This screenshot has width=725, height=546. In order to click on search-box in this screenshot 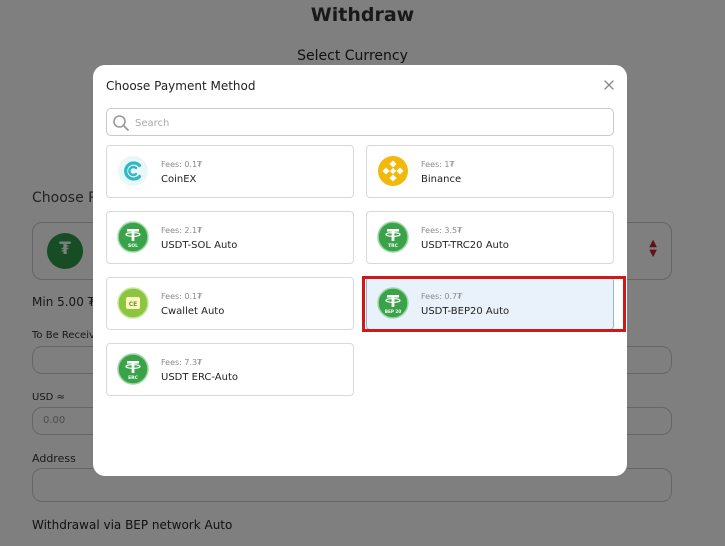, I will do `click(360, 122)`.